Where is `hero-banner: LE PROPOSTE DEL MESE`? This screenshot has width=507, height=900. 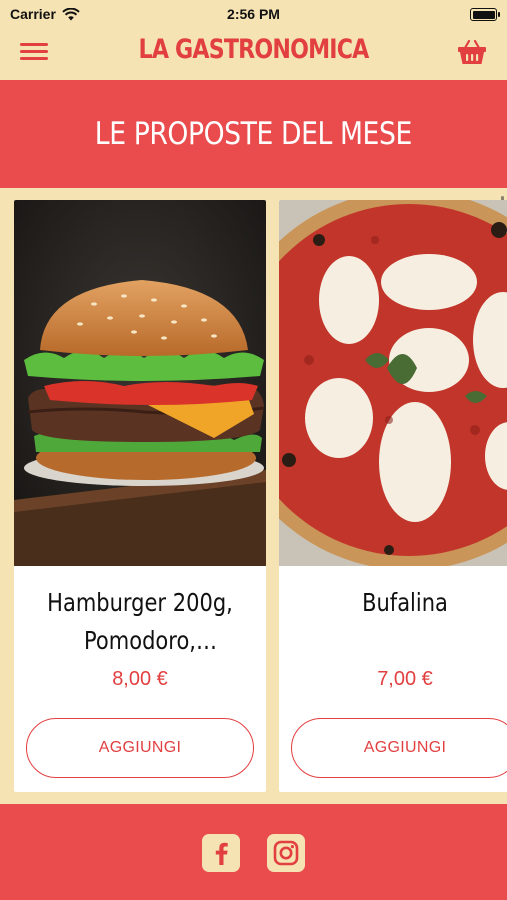 hero-banner: LE PROPOSTE DEL MESE is located at coordinates (253, 134).